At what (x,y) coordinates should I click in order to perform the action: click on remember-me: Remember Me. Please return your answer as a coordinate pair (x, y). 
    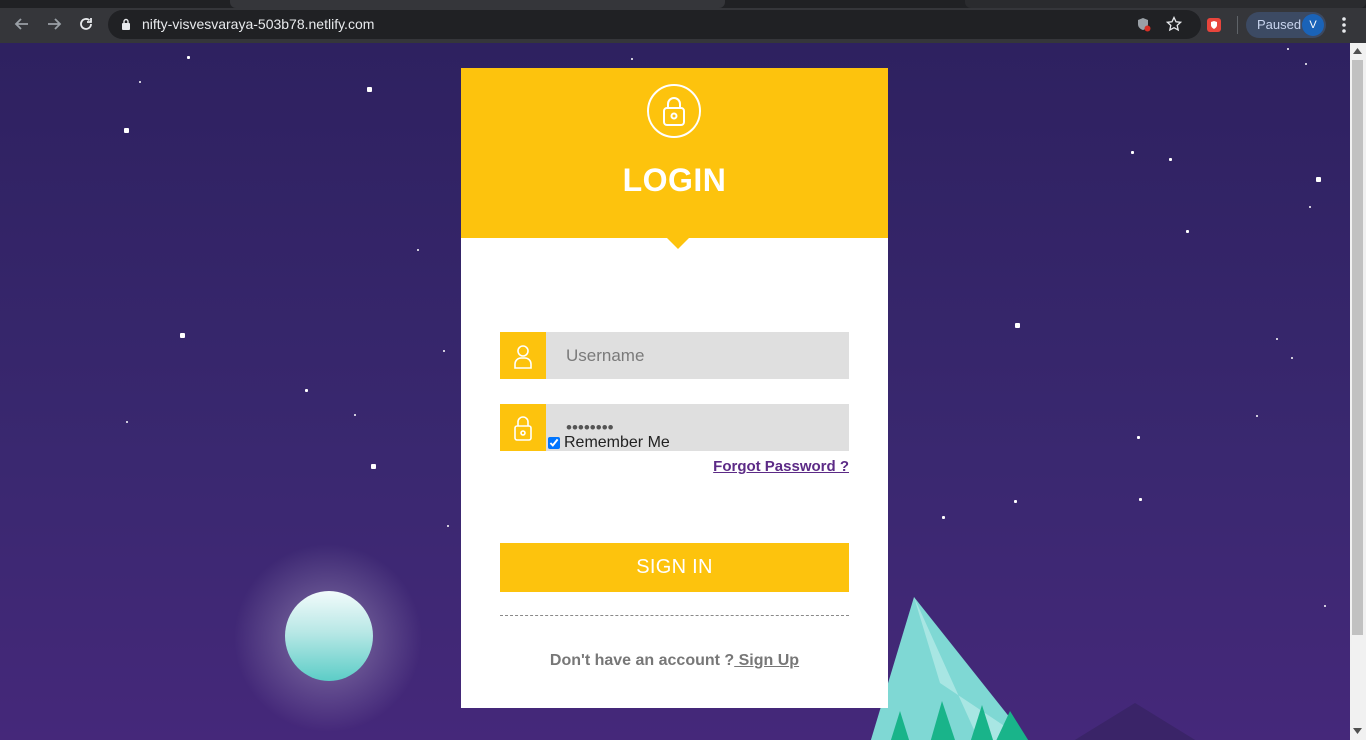
    Looking at the image, I should click on (609, 443).